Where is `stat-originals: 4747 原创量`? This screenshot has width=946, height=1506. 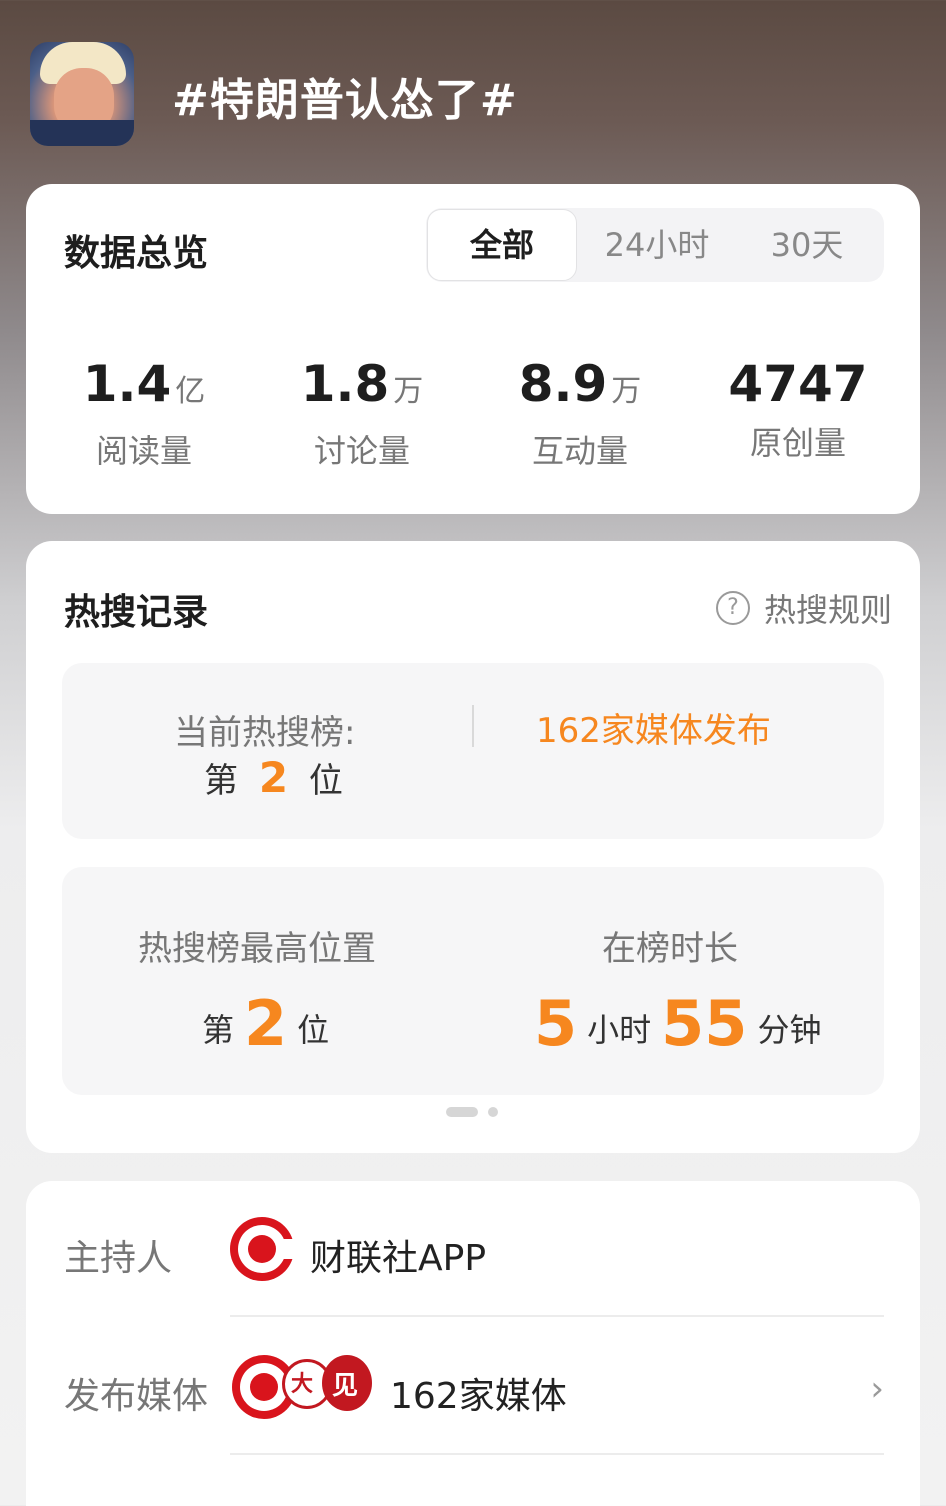
stat-originals: 4747 原创量 is located at coordinates (798, 409).